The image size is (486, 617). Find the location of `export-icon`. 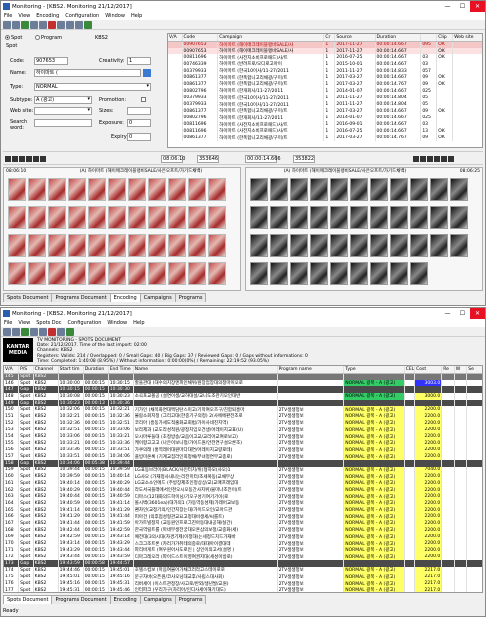

export-icon is located at coordinates (88, 24).